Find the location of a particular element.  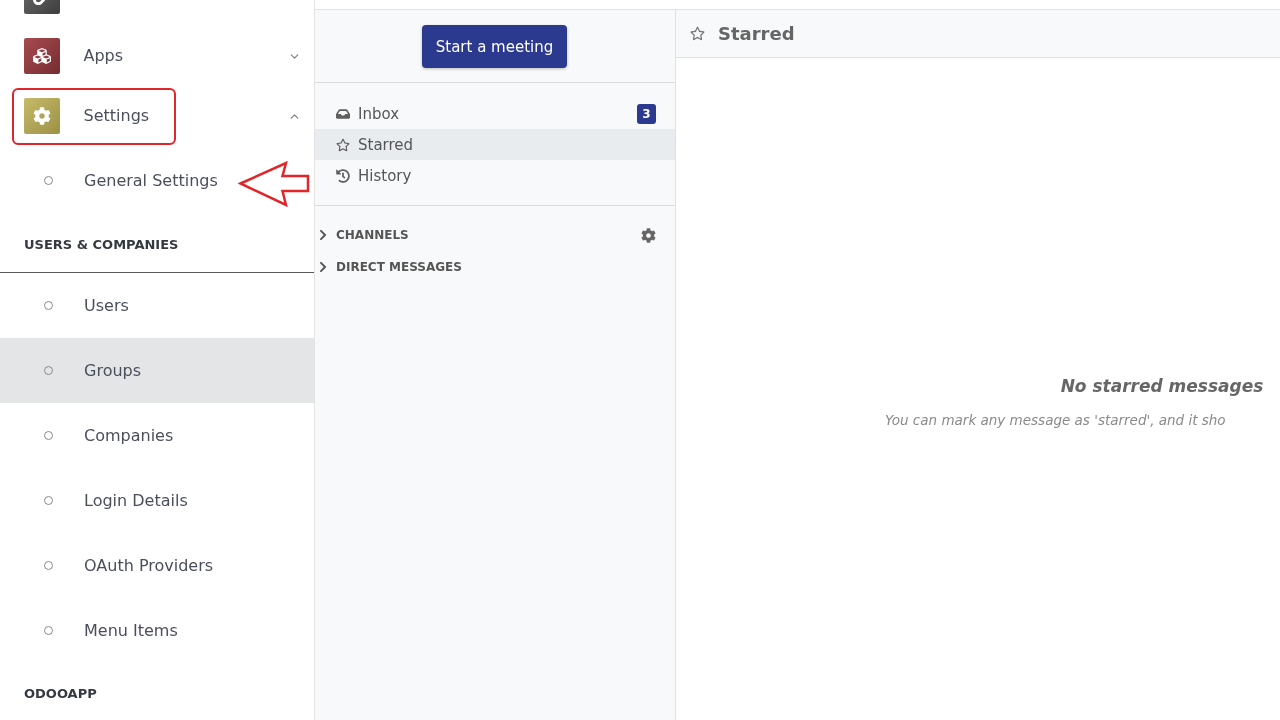

menu-item: Companies is located at coordinates (157, 435).